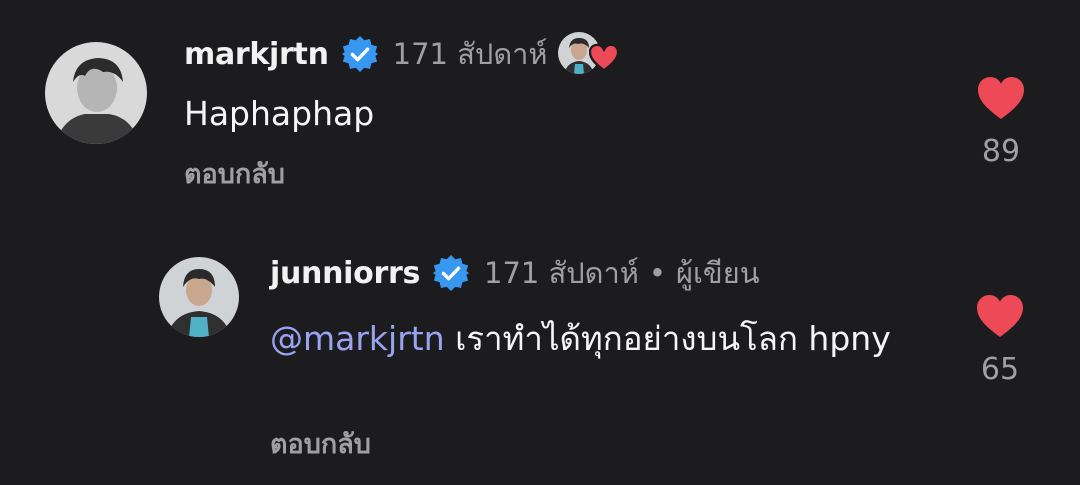 The width and height of the screenshot is (1080, 485). Describe the element at coordinates (1000, 369) in the screenshot. I see `like-count: 65` at that location.